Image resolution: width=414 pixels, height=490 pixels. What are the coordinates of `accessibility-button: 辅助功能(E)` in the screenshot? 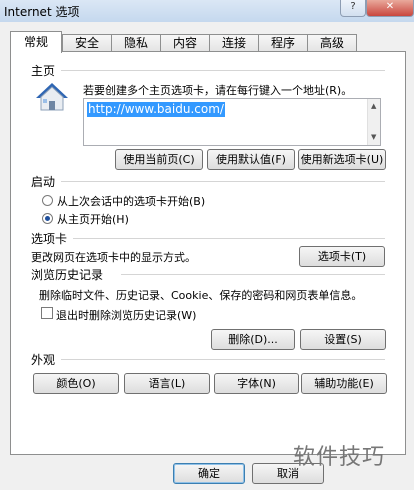 It's located at (344, 383).